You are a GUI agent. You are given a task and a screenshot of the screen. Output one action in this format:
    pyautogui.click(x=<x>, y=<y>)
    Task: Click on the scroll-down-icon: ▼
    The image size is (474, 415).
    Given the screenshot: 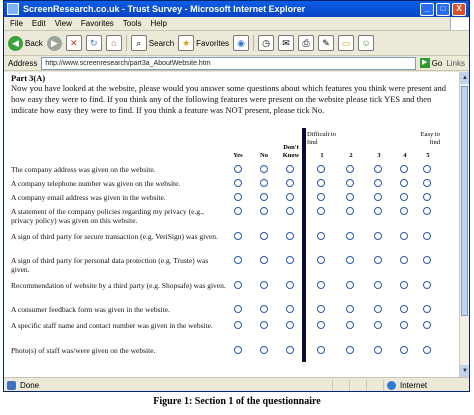 What is the action you would take?
    pyautogui.click(x=464, y=371)
    